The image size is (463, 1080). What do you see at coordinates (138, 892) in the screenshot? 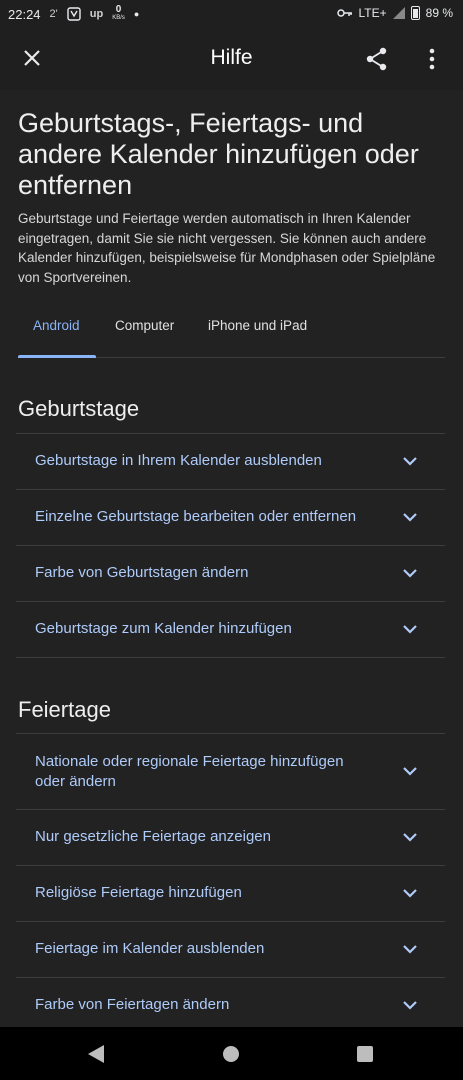
I see `accordion-item-label: Religiöse Feiertage hinzufügen` at bounding box center [138, 892].